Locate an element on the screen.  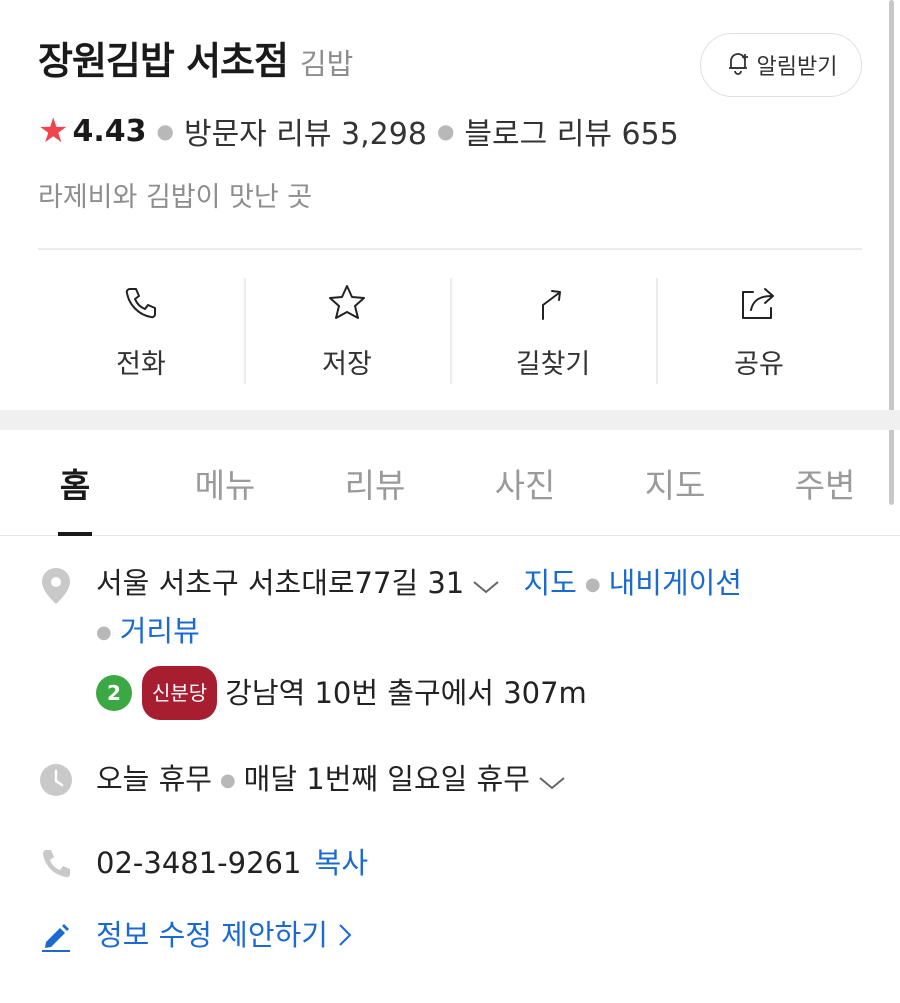
place-name: 장원김밥 서초점 is located at coordinates (163, 61).